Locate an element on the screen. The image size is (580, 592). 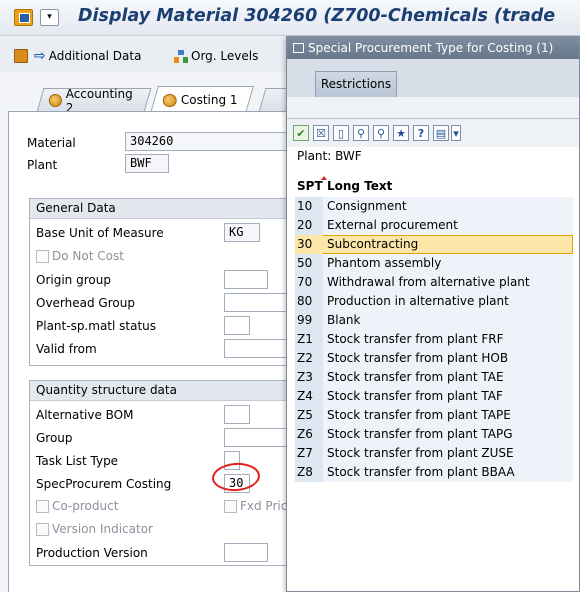
group-title: Quantity structure data is located at coordinates (163, 391).